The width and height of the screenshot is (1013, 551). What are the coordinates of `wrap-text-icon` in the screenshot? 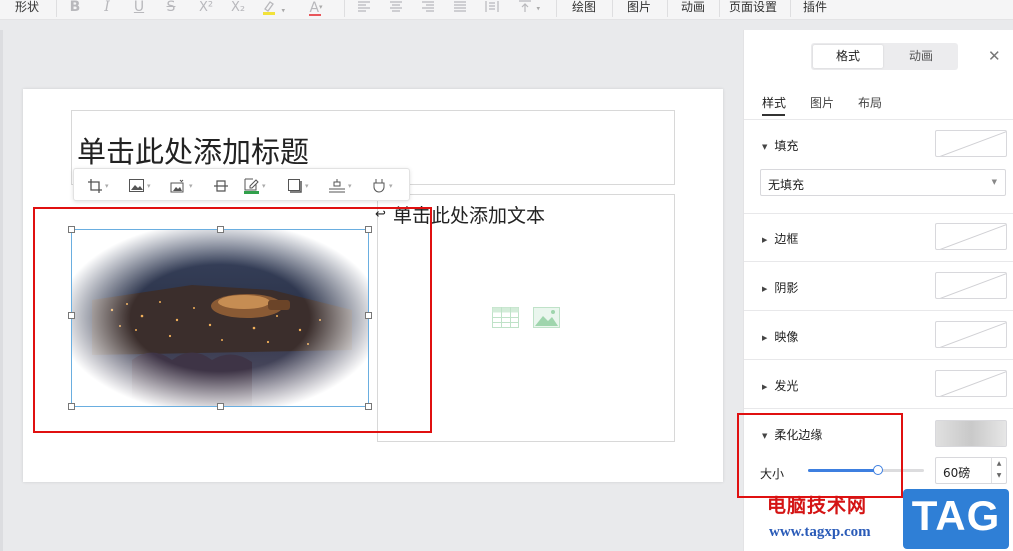 It's located at (337, 185).